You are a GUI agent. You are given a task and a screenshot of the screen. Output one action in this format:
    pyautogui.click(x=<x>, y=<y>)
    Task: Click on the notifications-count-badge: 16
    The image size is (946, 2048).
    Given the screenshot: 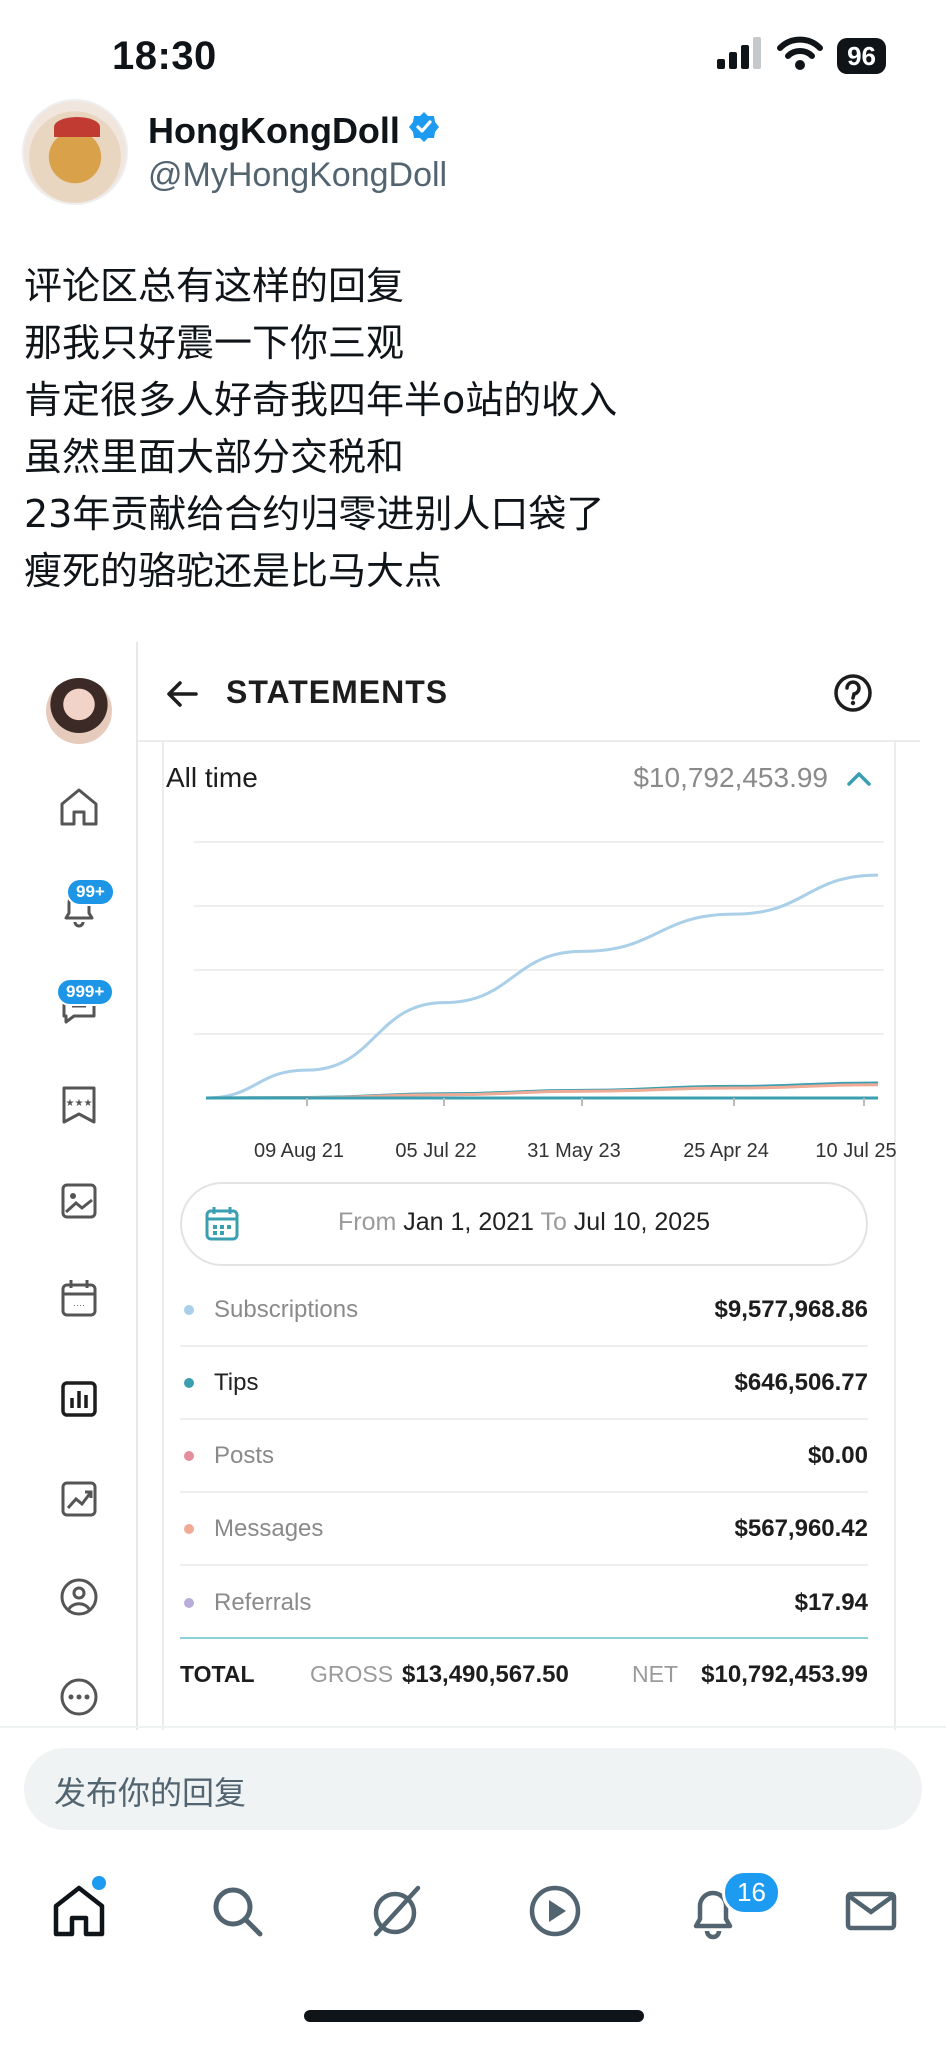 What is the action you would take?
    pyautogui.click(x=751, y=1892)
    